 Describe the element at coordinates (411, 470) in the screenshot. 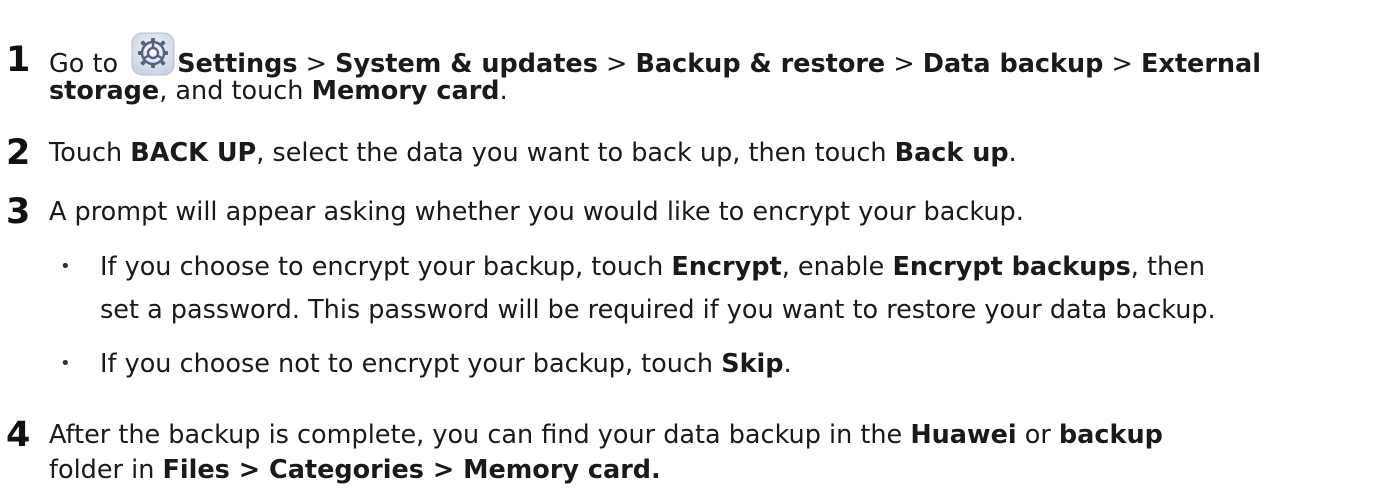

I see `bold-text: Files > Categories > Memory card.` at that location.